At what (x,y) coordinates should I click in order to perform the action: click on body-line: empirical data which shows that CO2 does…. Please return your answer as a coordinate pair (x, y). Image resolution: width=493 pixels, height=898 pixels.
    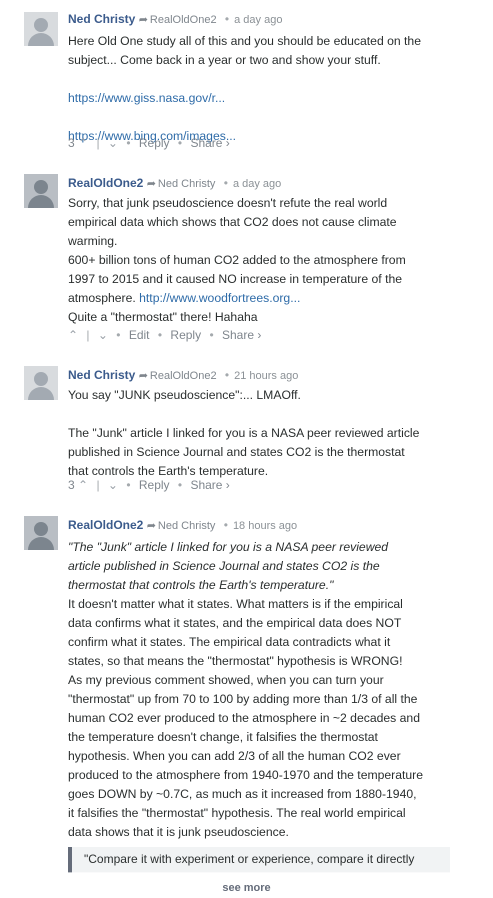
    Looking at the image, I should click on (232, 222).